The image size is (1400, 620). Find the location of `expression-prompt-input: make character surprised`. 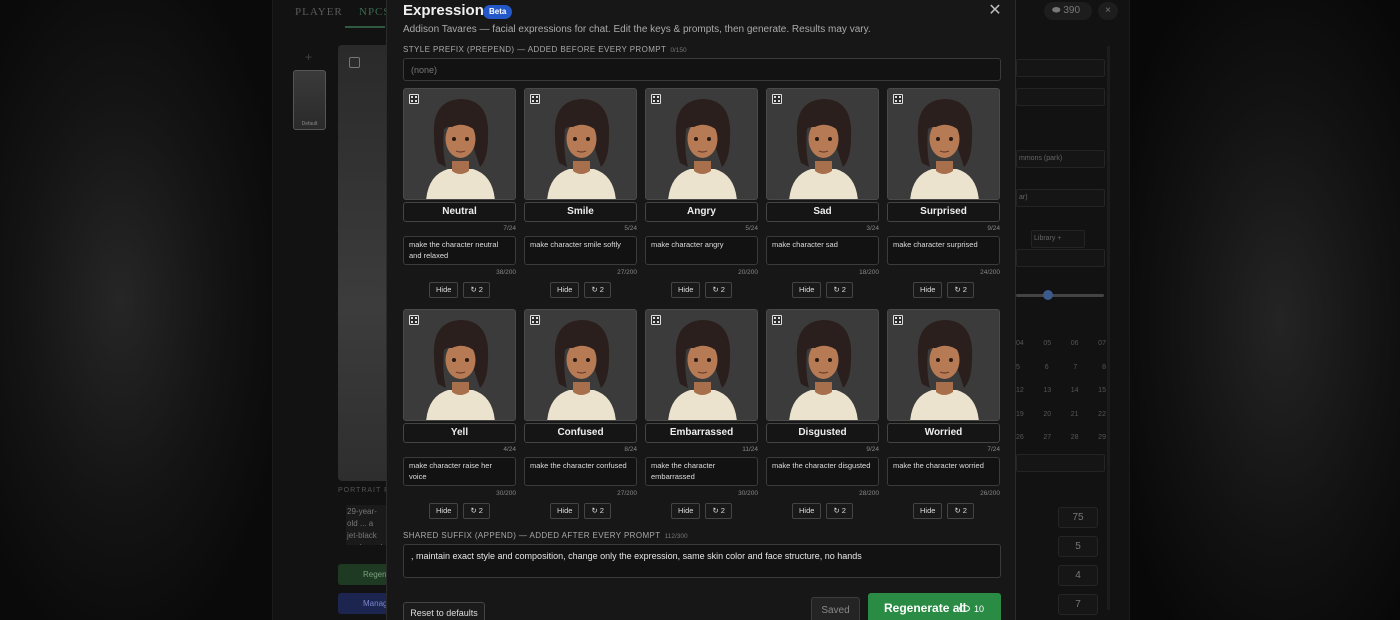

expression-prompt-input: make character surprised is located at coordinates (943, 250).